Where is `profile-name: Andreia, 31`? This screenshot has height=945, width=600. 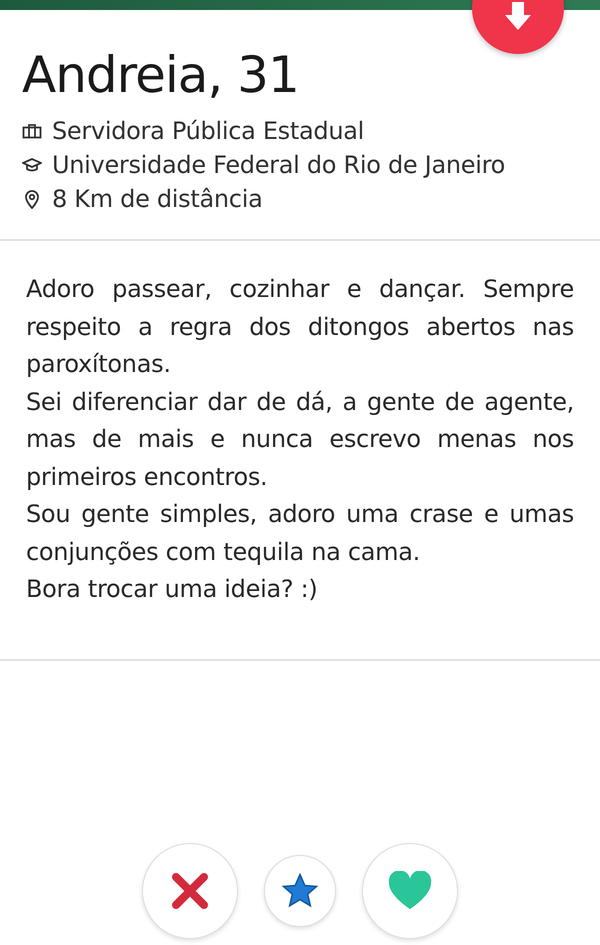
profile-name: Andreia, 31 is located at coordinates (161, 75).